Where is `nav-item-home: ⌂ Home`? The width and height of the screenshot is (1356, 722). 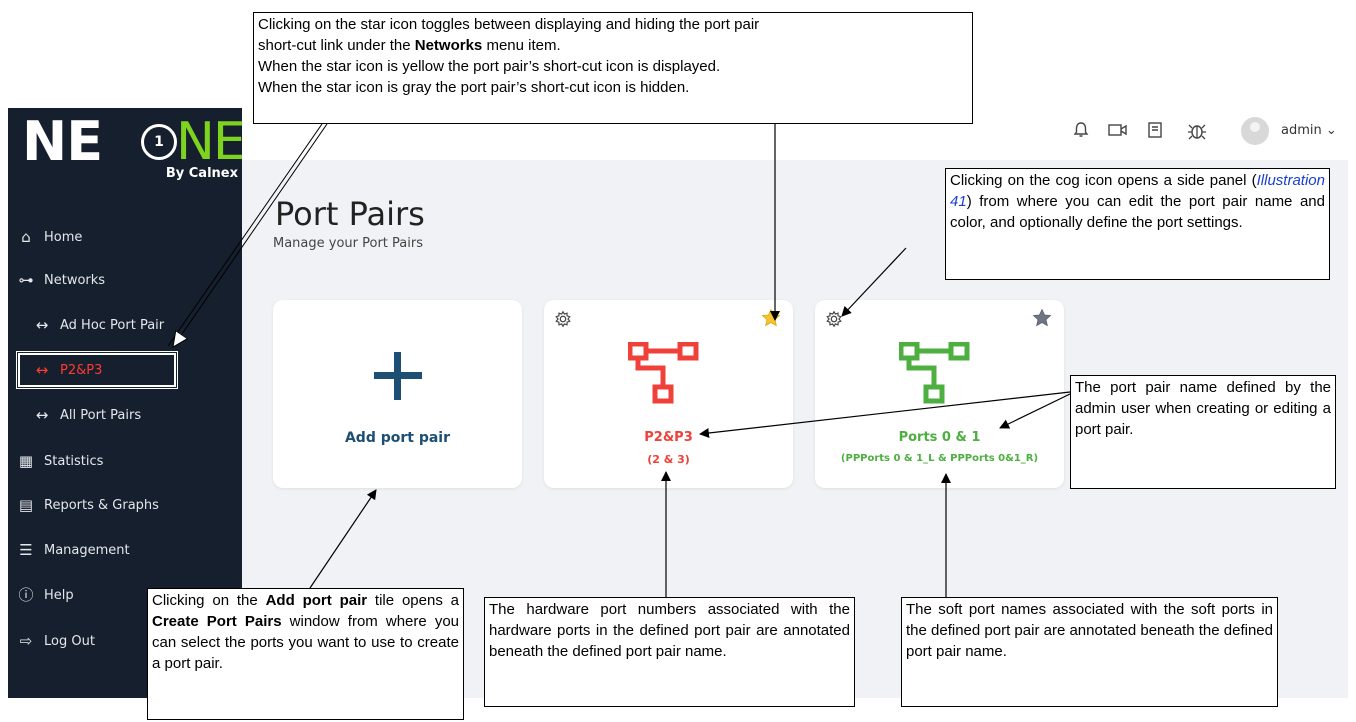
nav-item-home: ⌂ Home is located at coordinates (50, 237).